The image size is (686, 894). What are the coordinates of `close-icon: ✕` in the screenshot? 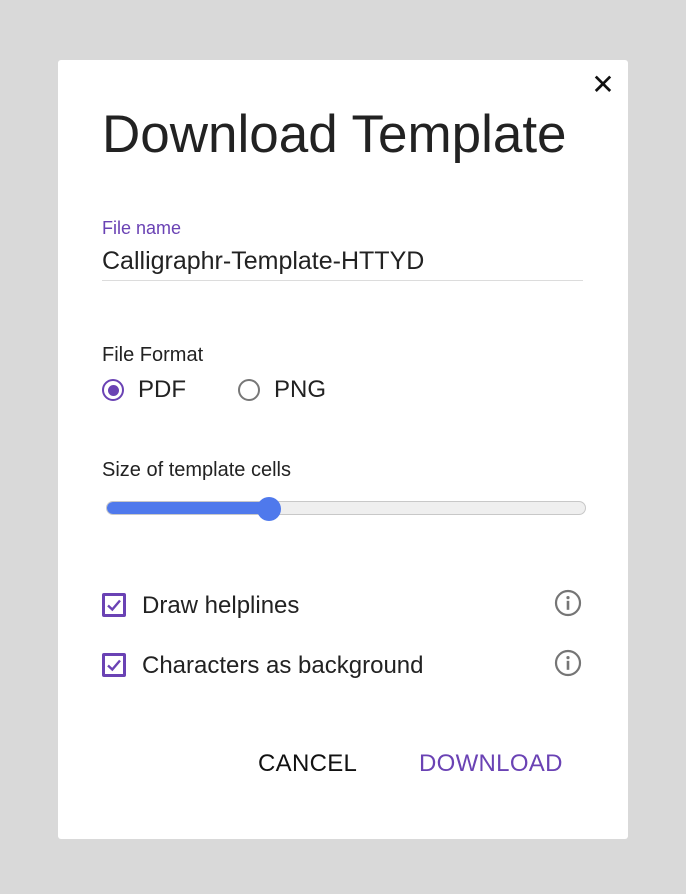 It's located at (603, 85).